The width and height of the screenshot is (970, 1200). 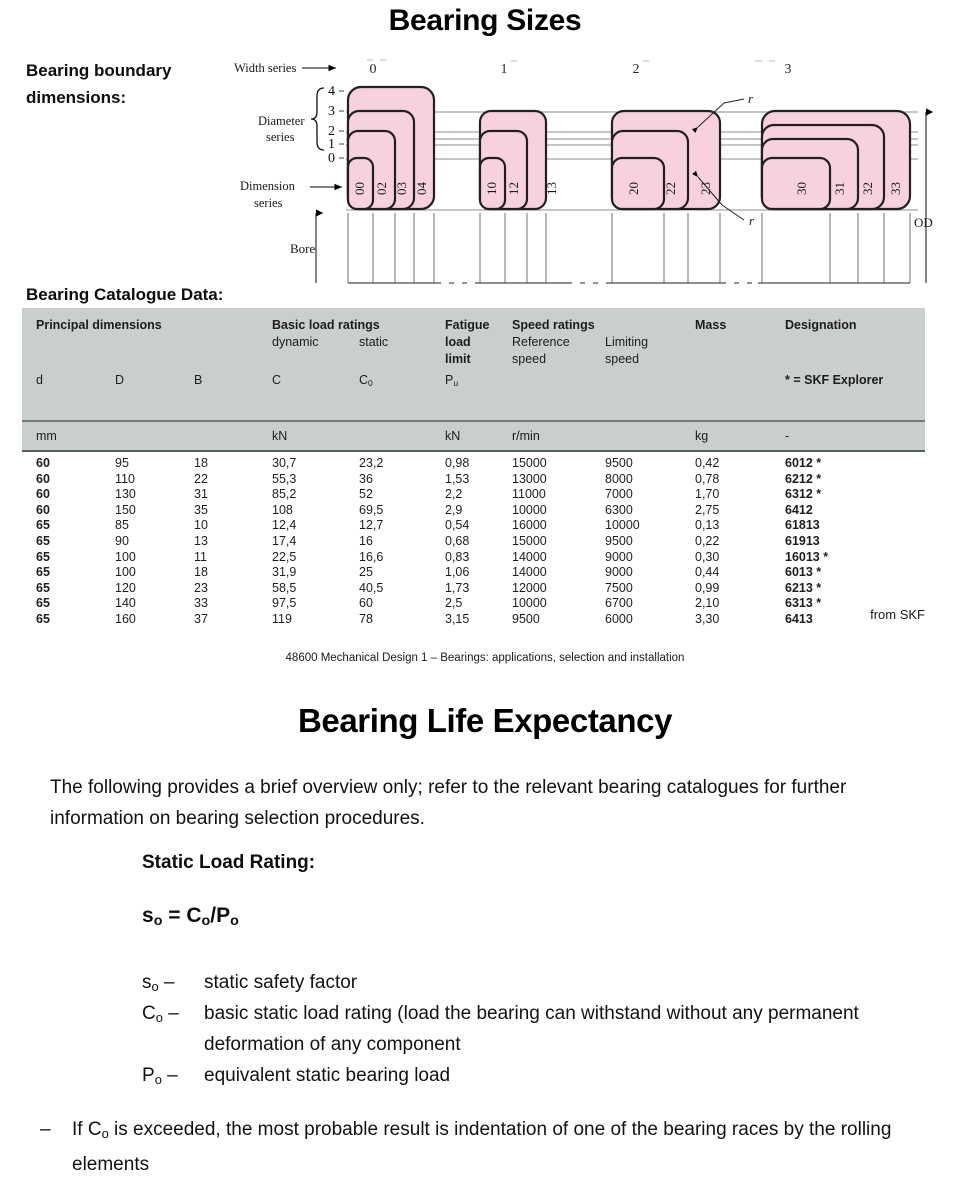 I want to click on table-row: 60 110 22 55,3 36 1,53 13000 8000 0,78 6212 *, so click(x=473, y=480).